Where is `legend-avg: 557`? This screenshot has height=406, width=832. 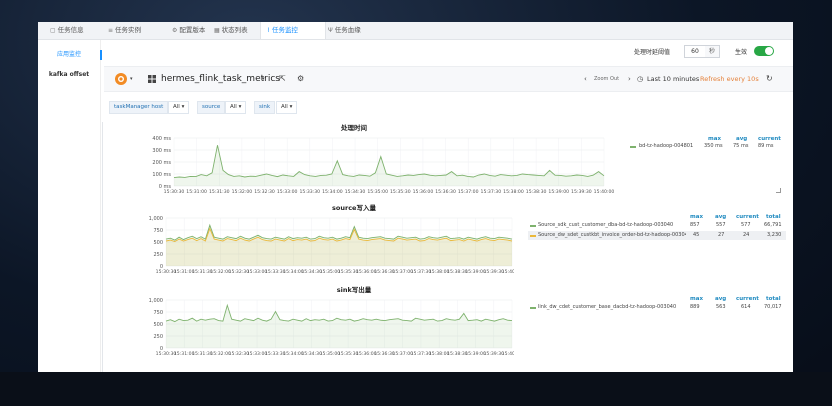 legend-avg: 557 is located at coordinates (721, 225).